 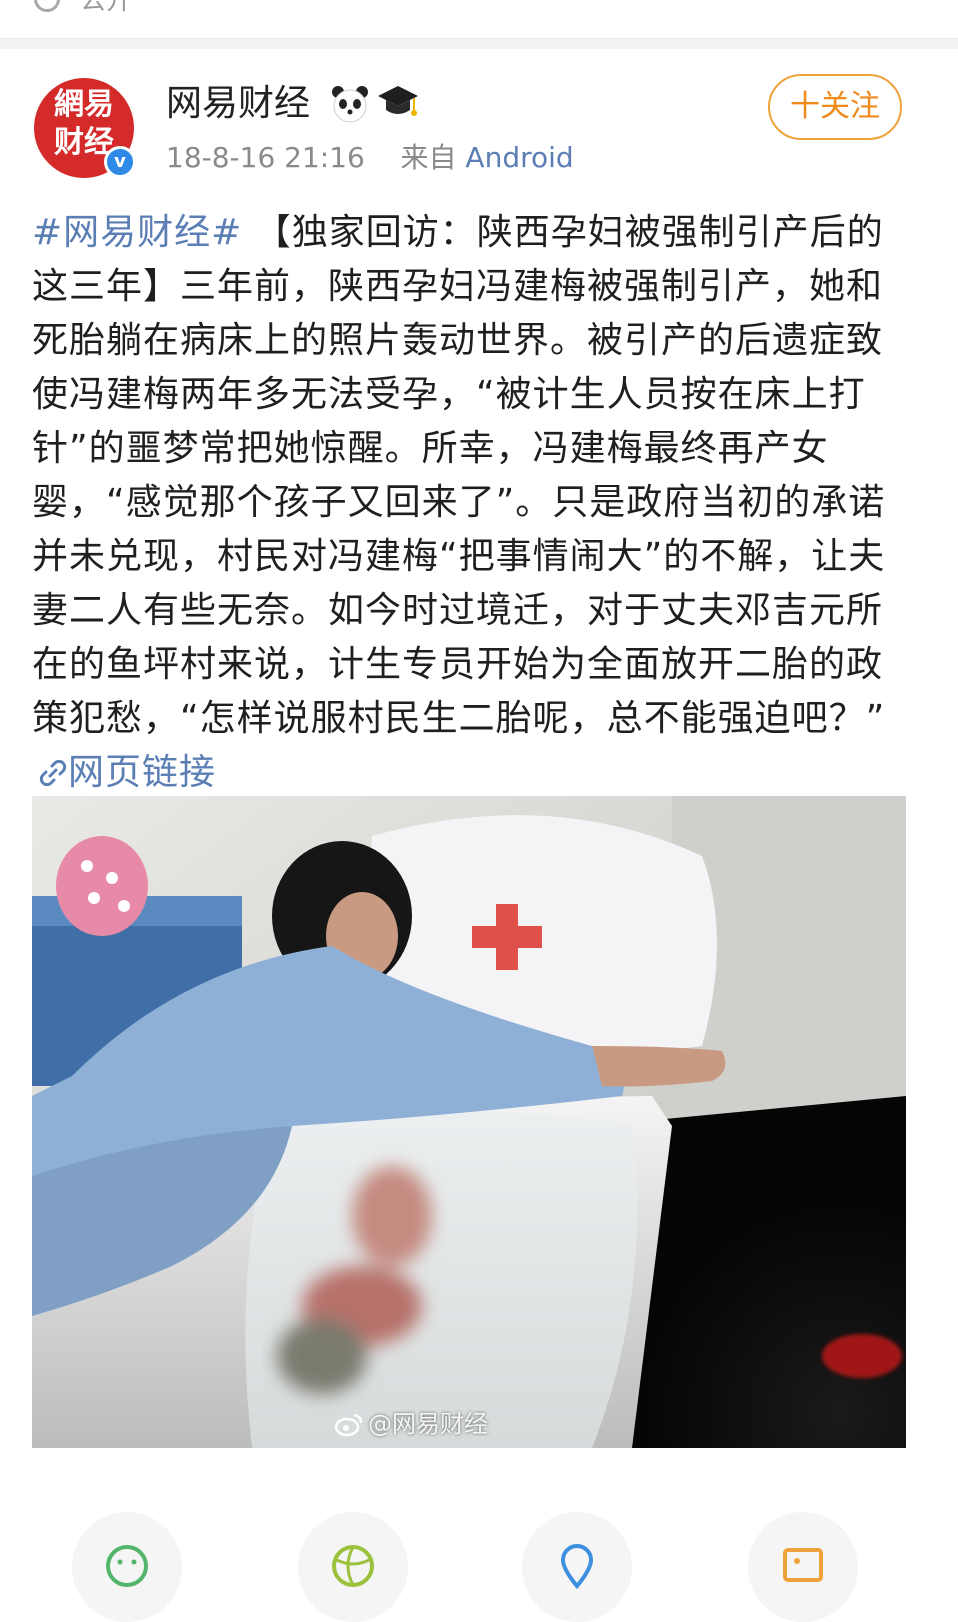 I want to click on graduation-cap-badge-icon, so click(x=398, y=103).